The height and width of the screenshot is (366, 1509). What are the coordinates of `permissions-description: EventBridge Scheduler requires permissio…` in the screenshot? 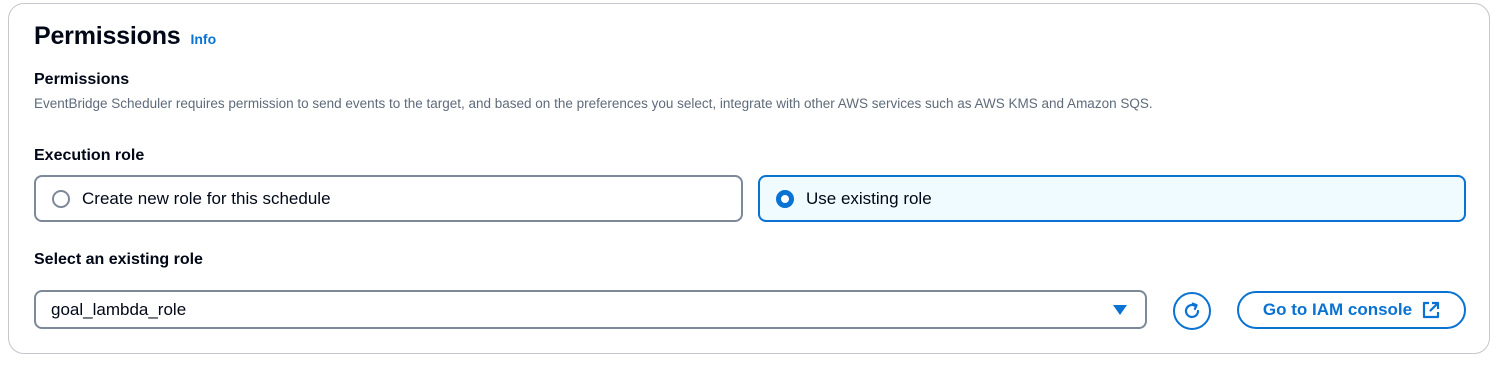 It's located at (593, 103).